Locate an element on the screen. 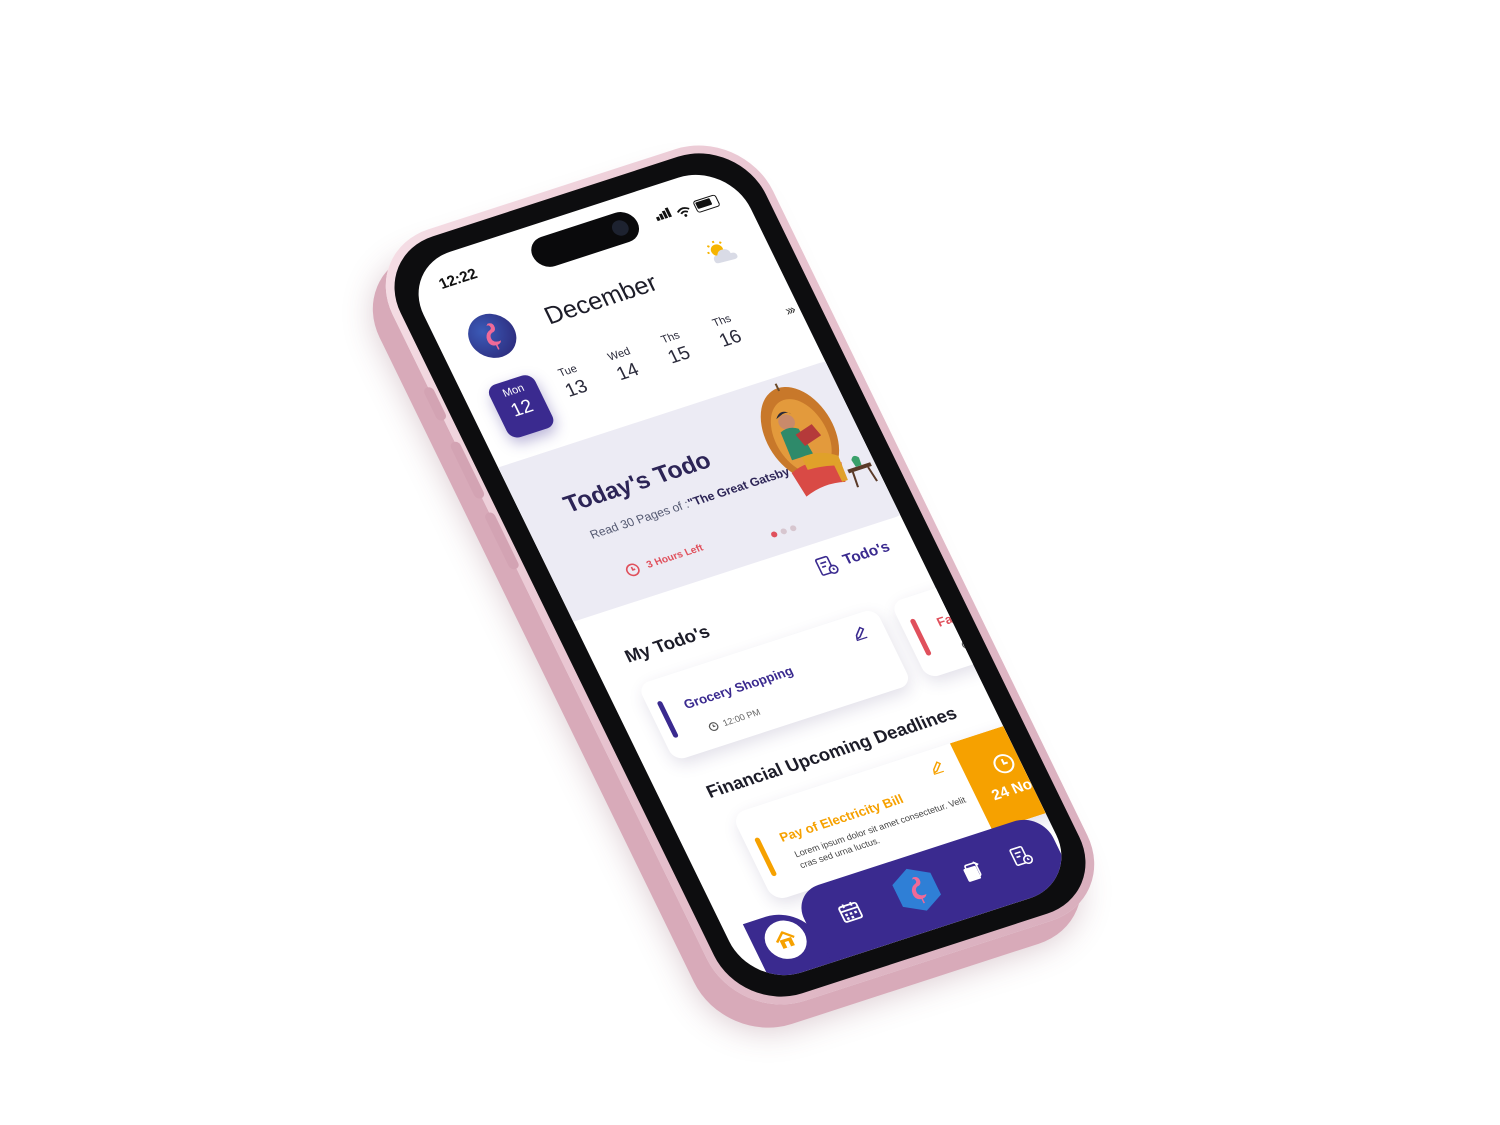 This screenshot has height=1125, width=1500. day-ths-16: Ths 16 is located at coordinates (727, 332).